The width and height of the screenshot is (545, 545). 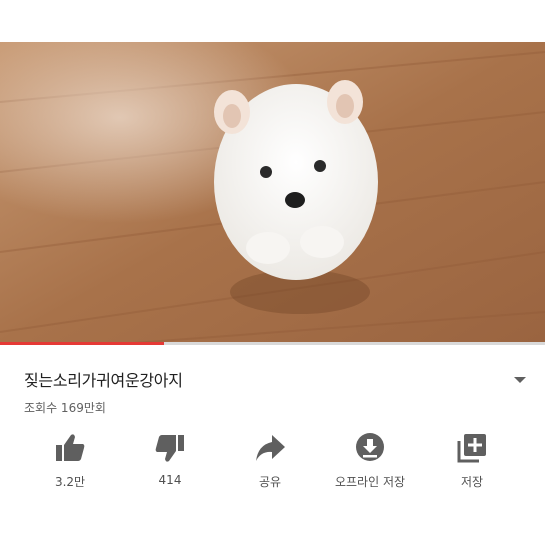 What do you see at coordinates (270, 448) in the screenshot?
I see `share-icon` at bounding box center [270, 448].